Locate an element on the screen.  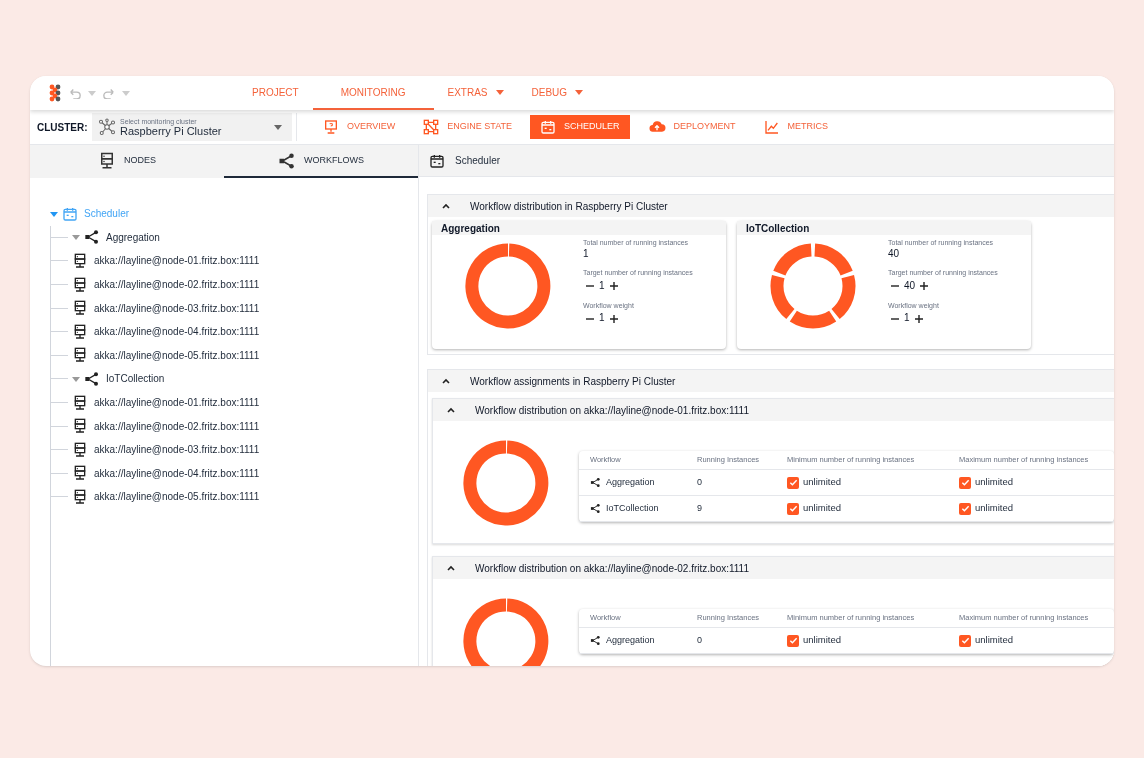
network-icon is located at coordinates (431, 127).